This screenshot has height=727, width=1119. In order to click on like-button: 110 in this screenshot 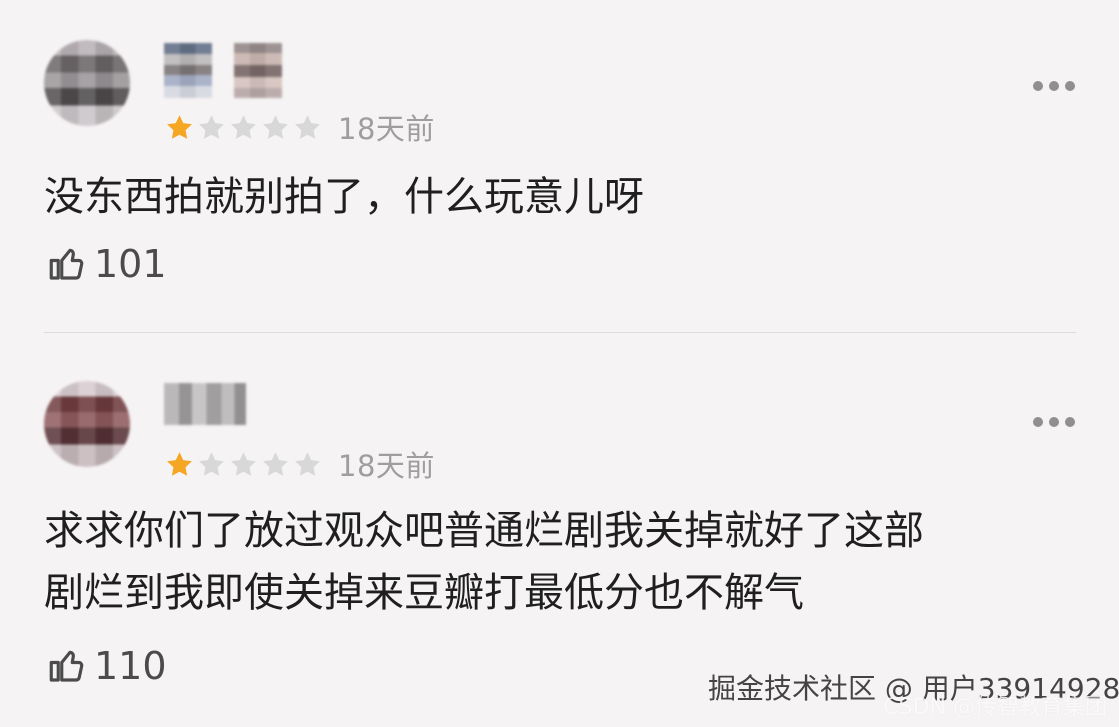, I will do `click(106, 666)`.